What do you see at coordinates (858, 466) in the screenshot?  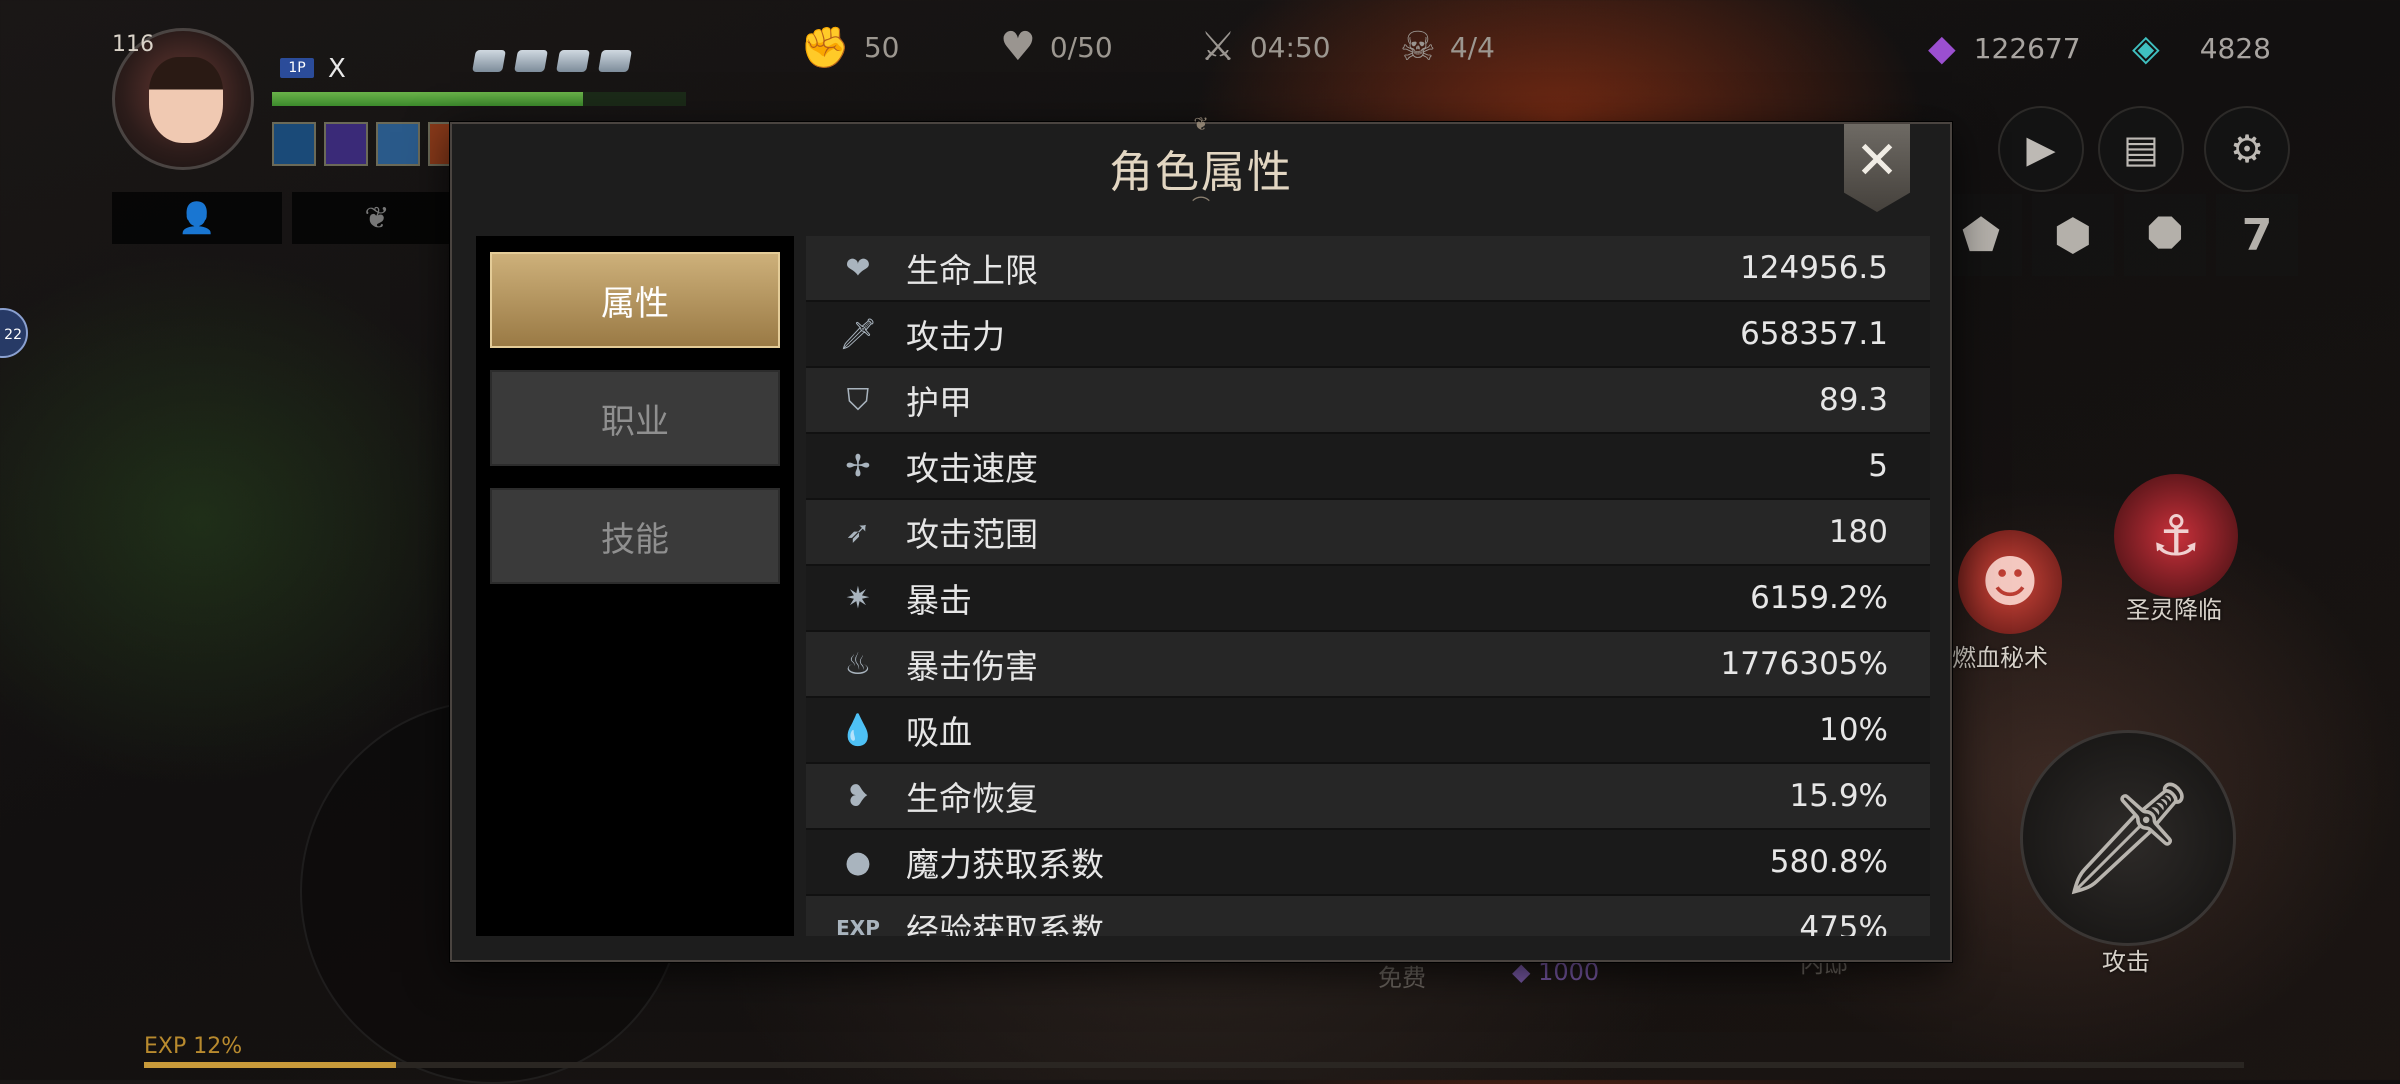 I see `winged-speed-icon: ✢` at bounding box center [858, 466].